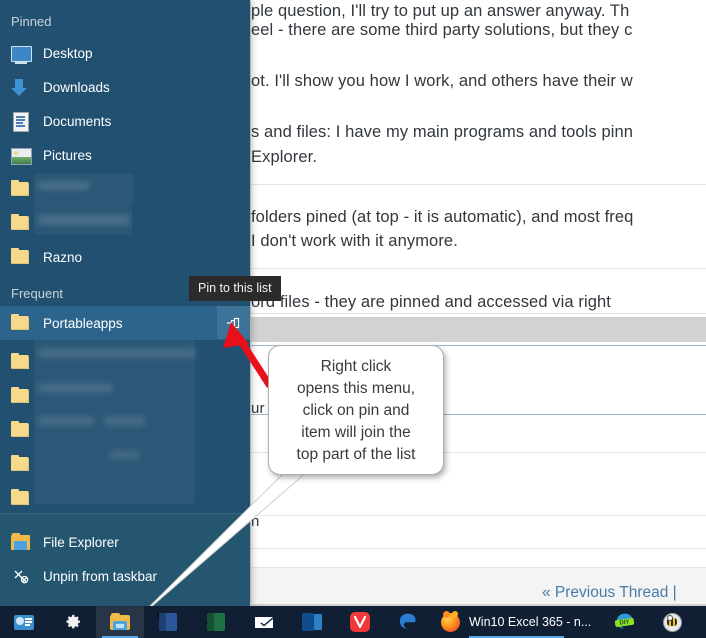 Image resolution: width=706 pixels, height=638 pixels. Describe the element at coordinates (451, 622) in the screenshot. I see `firefox-icon` at that location.